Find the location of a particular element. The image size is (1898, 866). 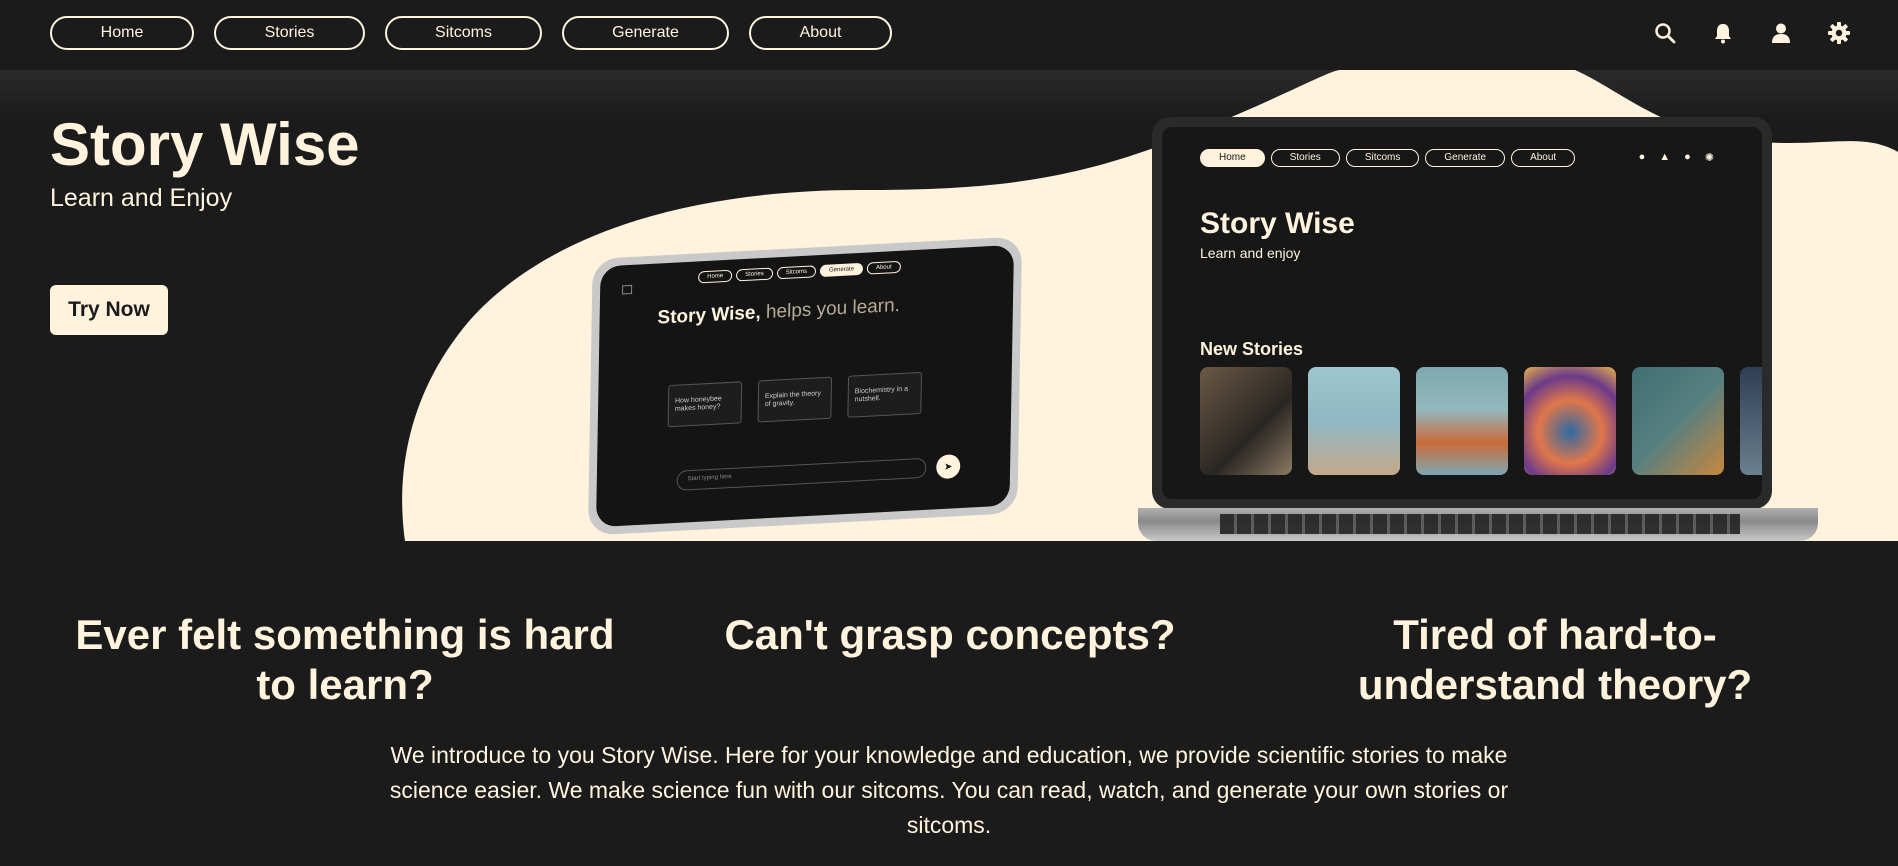

tablet-nav-item: Sitcoms is located at coordinates (796, 272).